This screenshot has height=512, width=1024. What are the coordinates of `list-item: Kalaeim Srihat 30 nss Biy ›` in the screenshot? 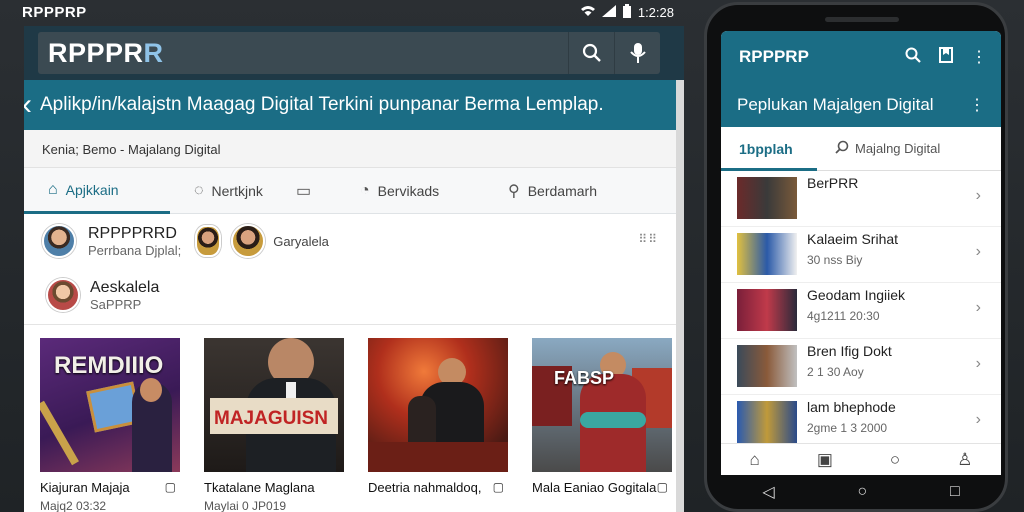 It's located at (861, 255).